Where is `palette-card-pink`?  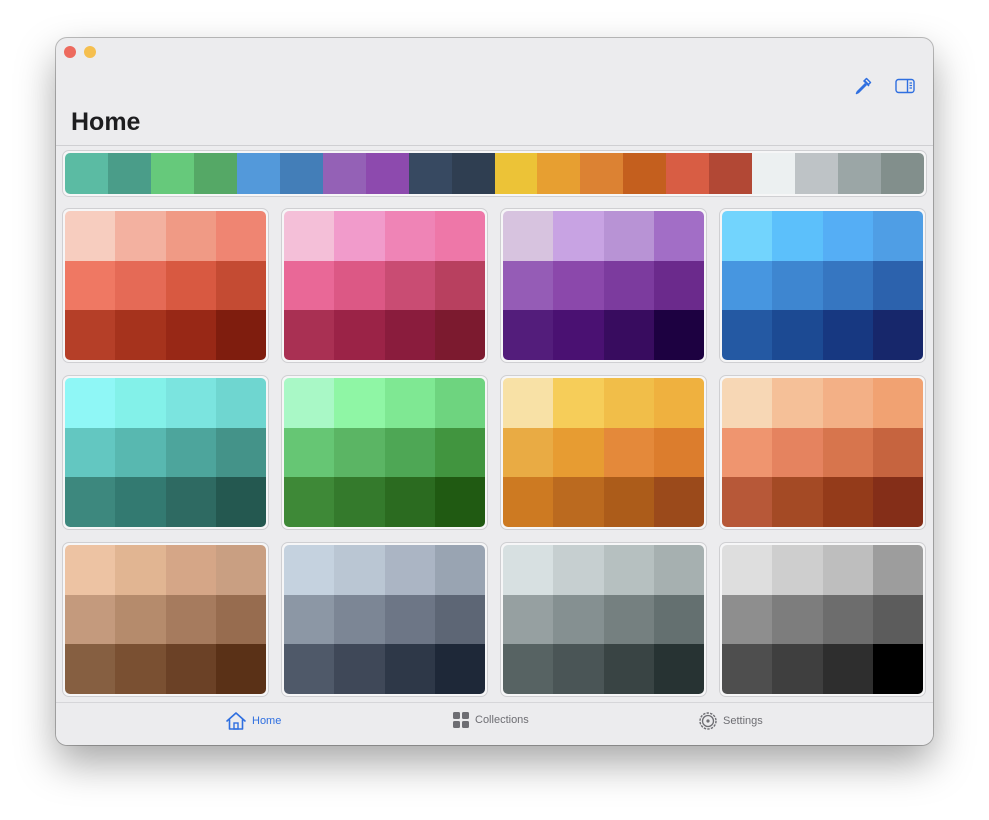
palette-card-pink is located at coordinates (384, 285).